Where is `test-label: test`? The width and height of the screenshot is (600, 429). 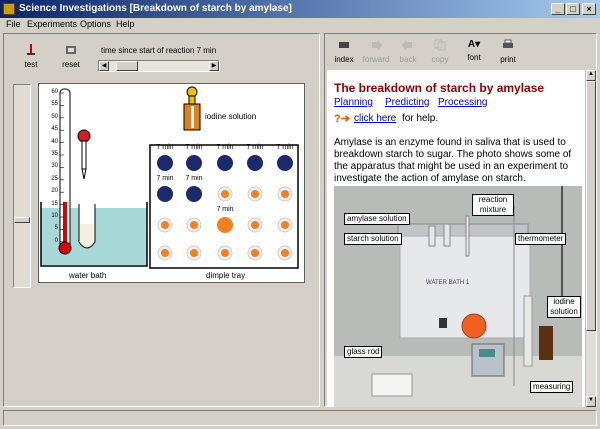
test-label: test is located at coordinates (31, 64).